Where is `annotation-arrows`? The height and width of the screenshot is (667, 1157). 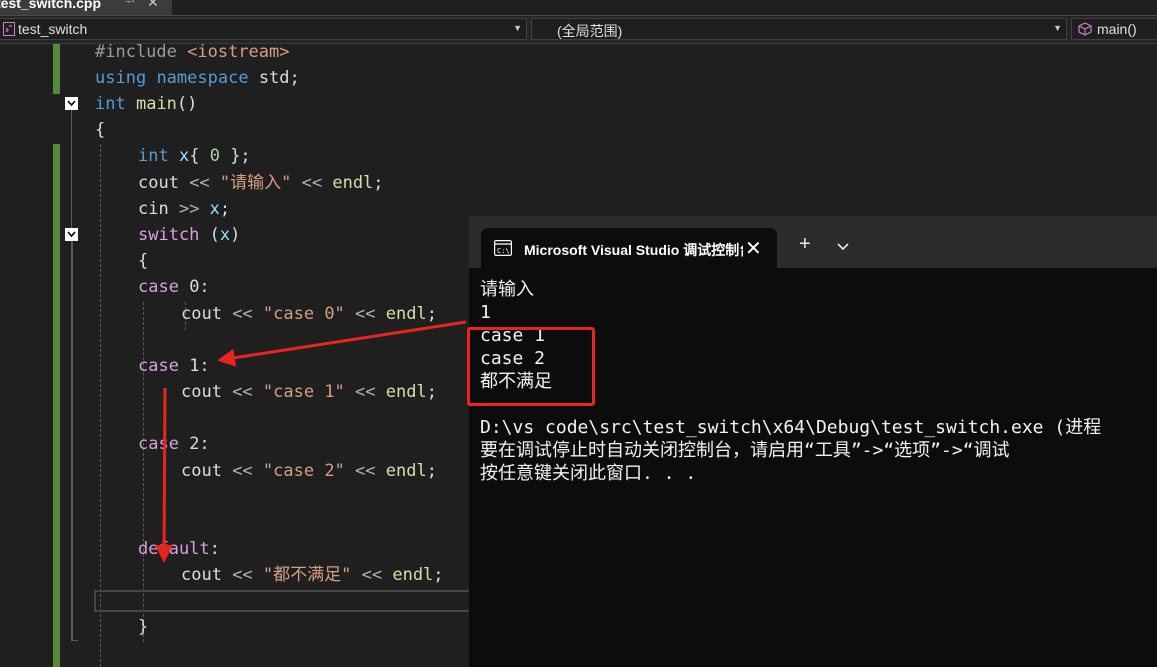
annotation-arrows is located at coordinates (311, 441).